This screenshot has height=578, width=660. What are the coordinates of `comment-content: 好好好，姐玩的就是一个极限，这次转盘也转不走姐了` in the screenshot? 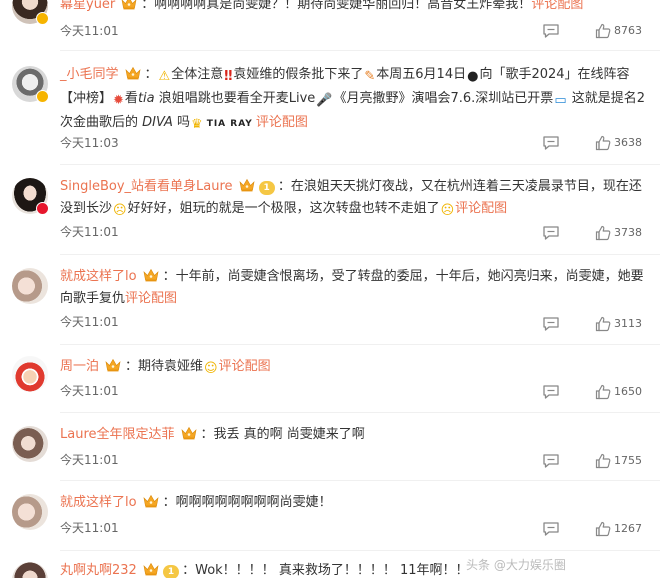 It's located at (283, 208).